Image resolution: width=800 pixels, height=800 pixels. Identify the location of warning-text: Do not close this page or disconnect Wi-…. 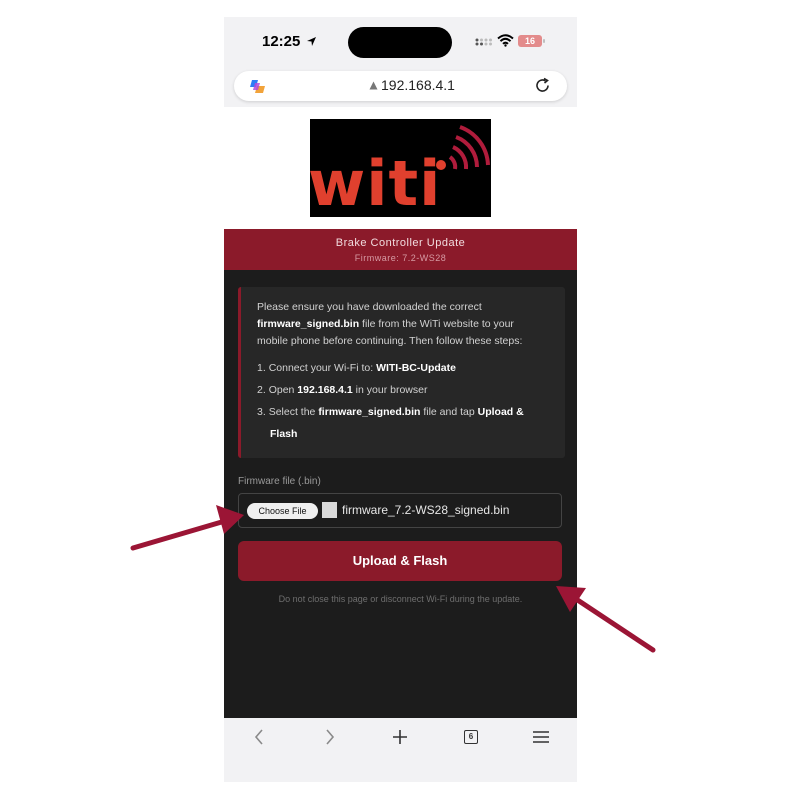
(400, 599).